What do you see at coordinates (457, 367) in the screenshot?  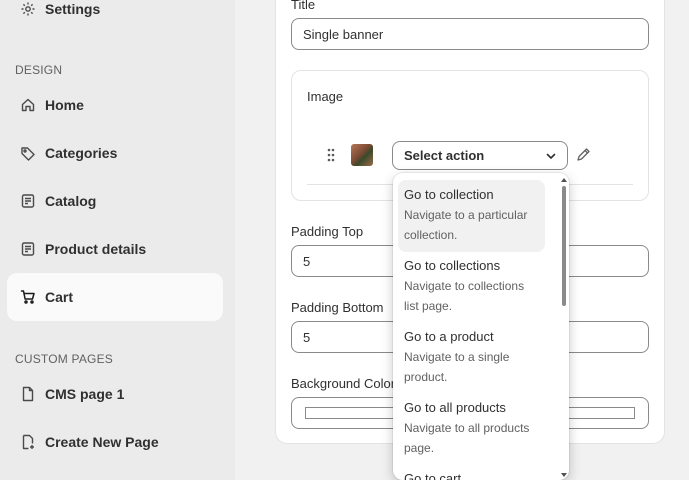 I see `option-description: Navigate to a single product.` at bounding box center [457, 367].